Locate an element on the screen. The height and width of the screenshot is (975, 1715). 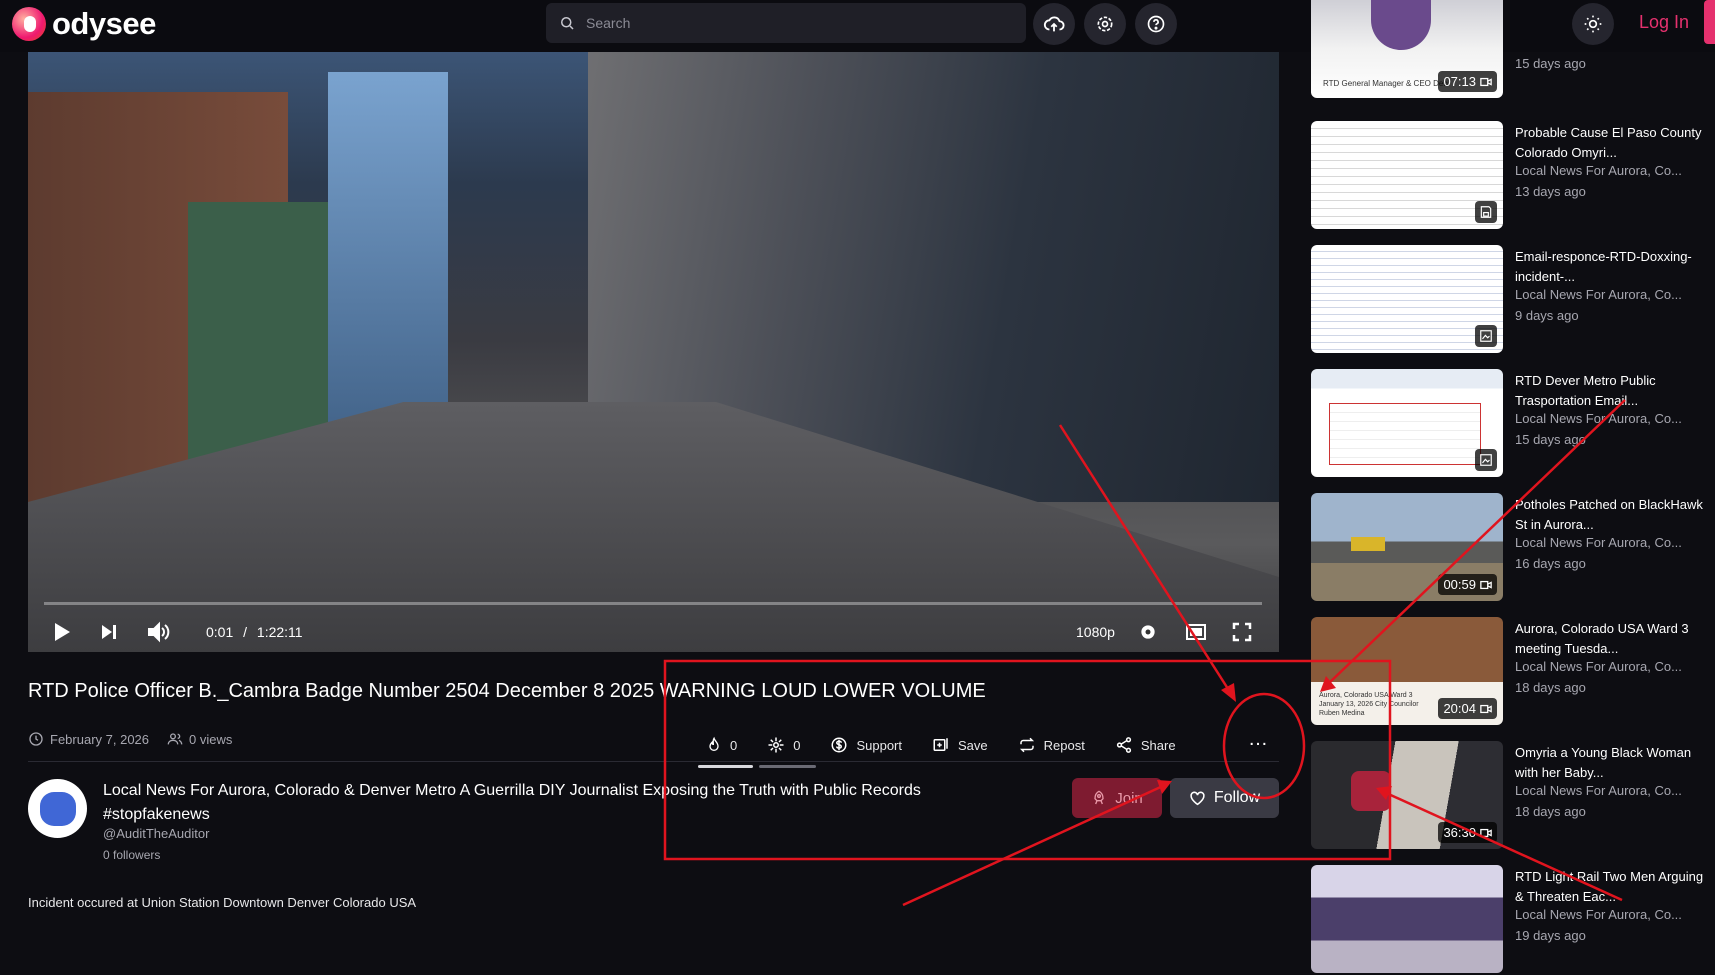
thumbnail-caption: RTD General Manager & CEO Deb is located at coordinates (1385, 83).